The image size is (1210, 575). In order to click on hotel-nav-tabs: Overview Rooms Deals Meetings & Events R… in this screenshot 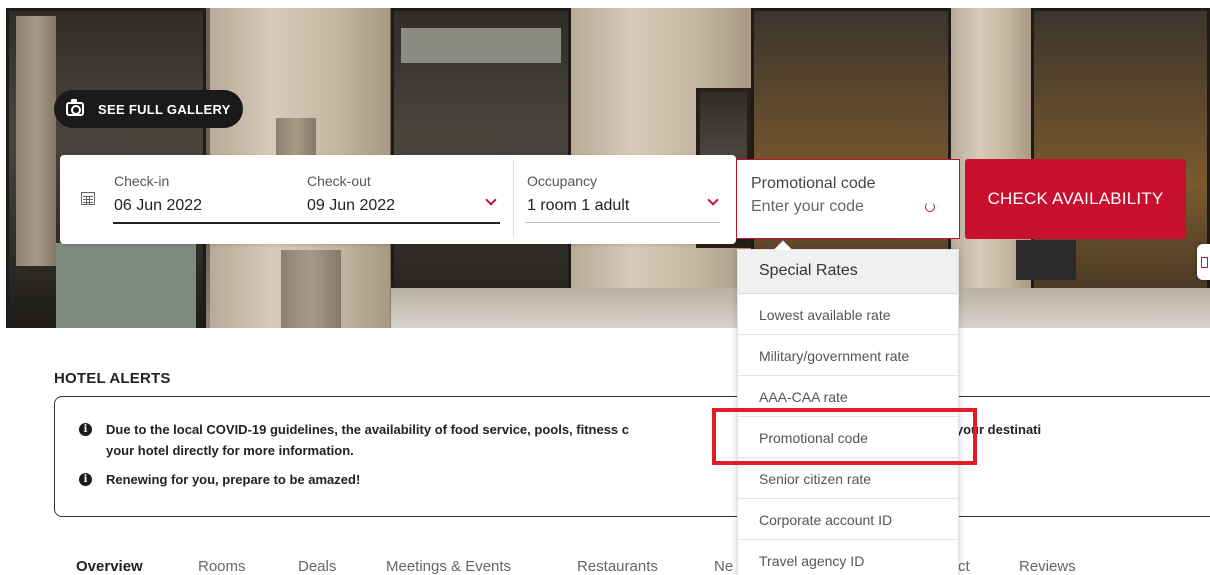, I will do `click(605, 566)`.